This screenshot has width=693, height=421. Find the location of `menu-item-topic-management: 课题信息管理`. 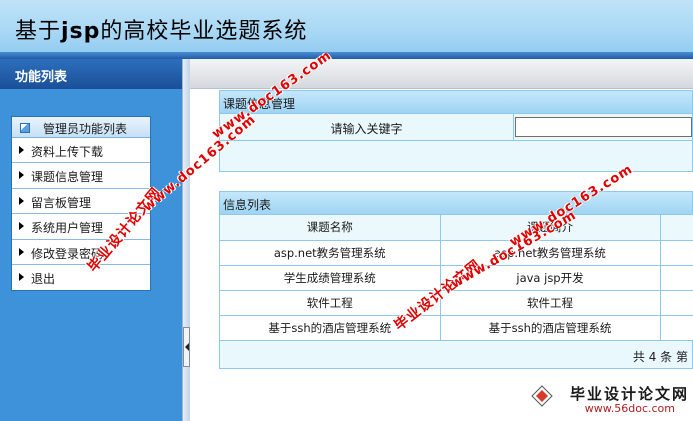

menu-item-topic-management: 课题信息管理 is located at coordinates (81, 176).